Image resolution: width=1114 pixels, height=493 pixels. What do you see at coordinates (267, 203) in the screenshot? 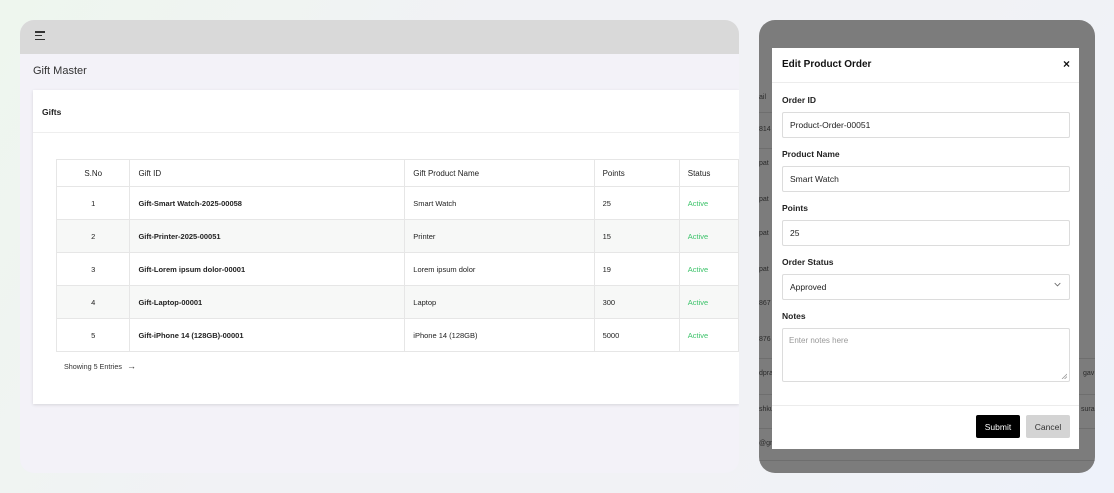
I see `cell-gift-id: Gift-Smart Watch-2025-00058` at bounding box center [267, 203].